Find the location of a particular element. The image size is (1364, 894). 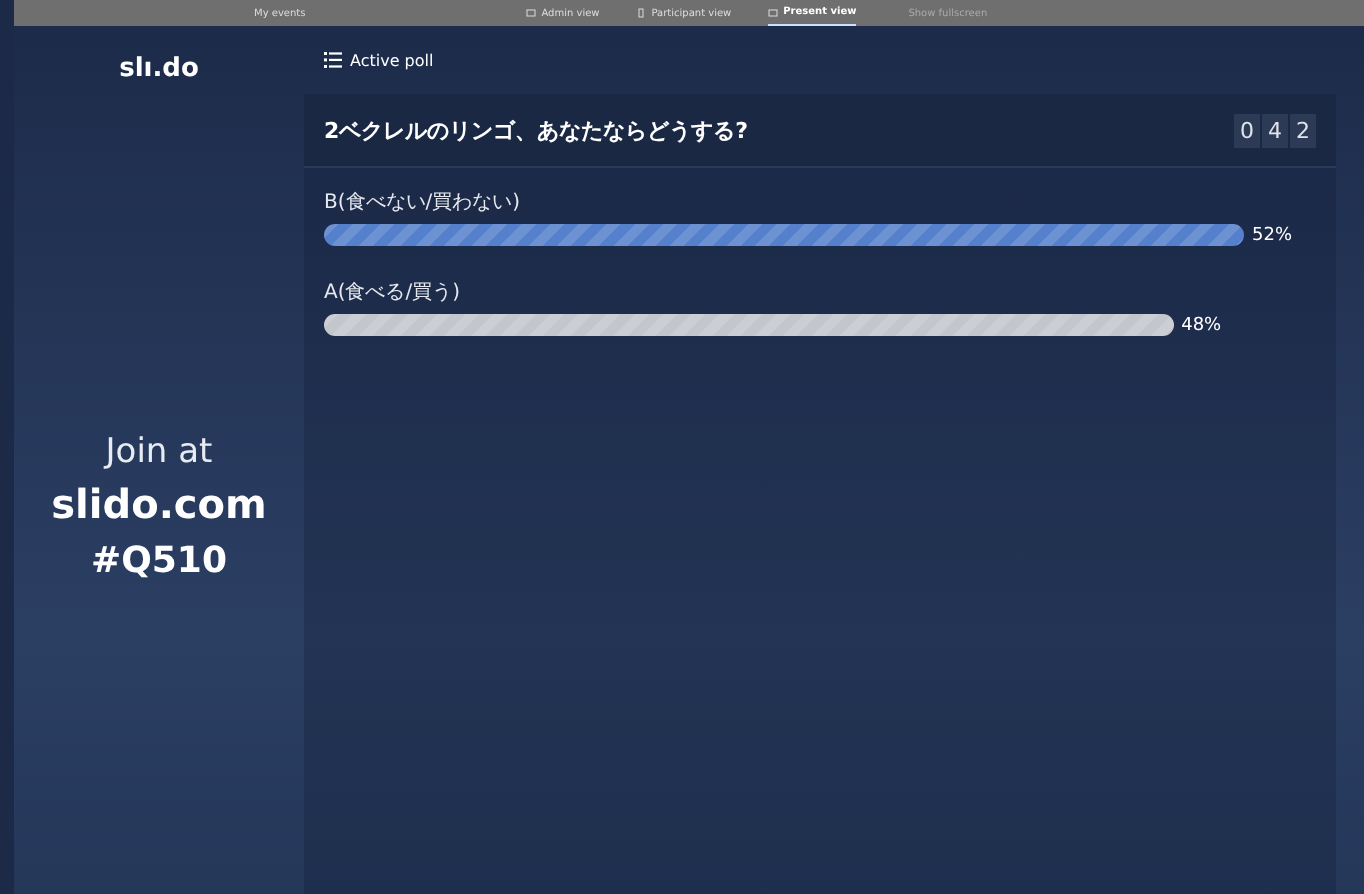

vote-counter-digit: 0 is located at coordinates (1247, 130).